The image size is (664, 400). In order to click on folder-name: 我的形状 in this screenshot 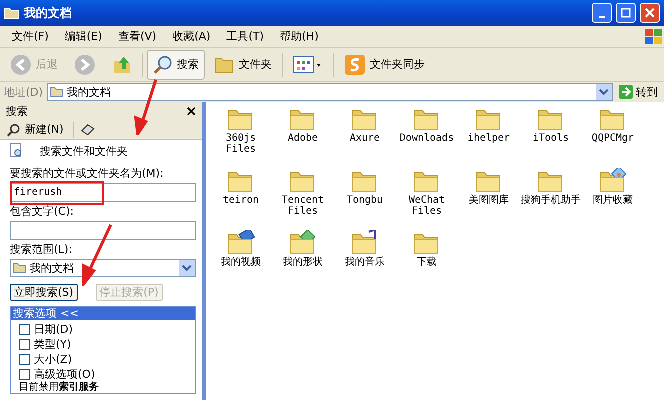, I will do `click(303, 262)`.